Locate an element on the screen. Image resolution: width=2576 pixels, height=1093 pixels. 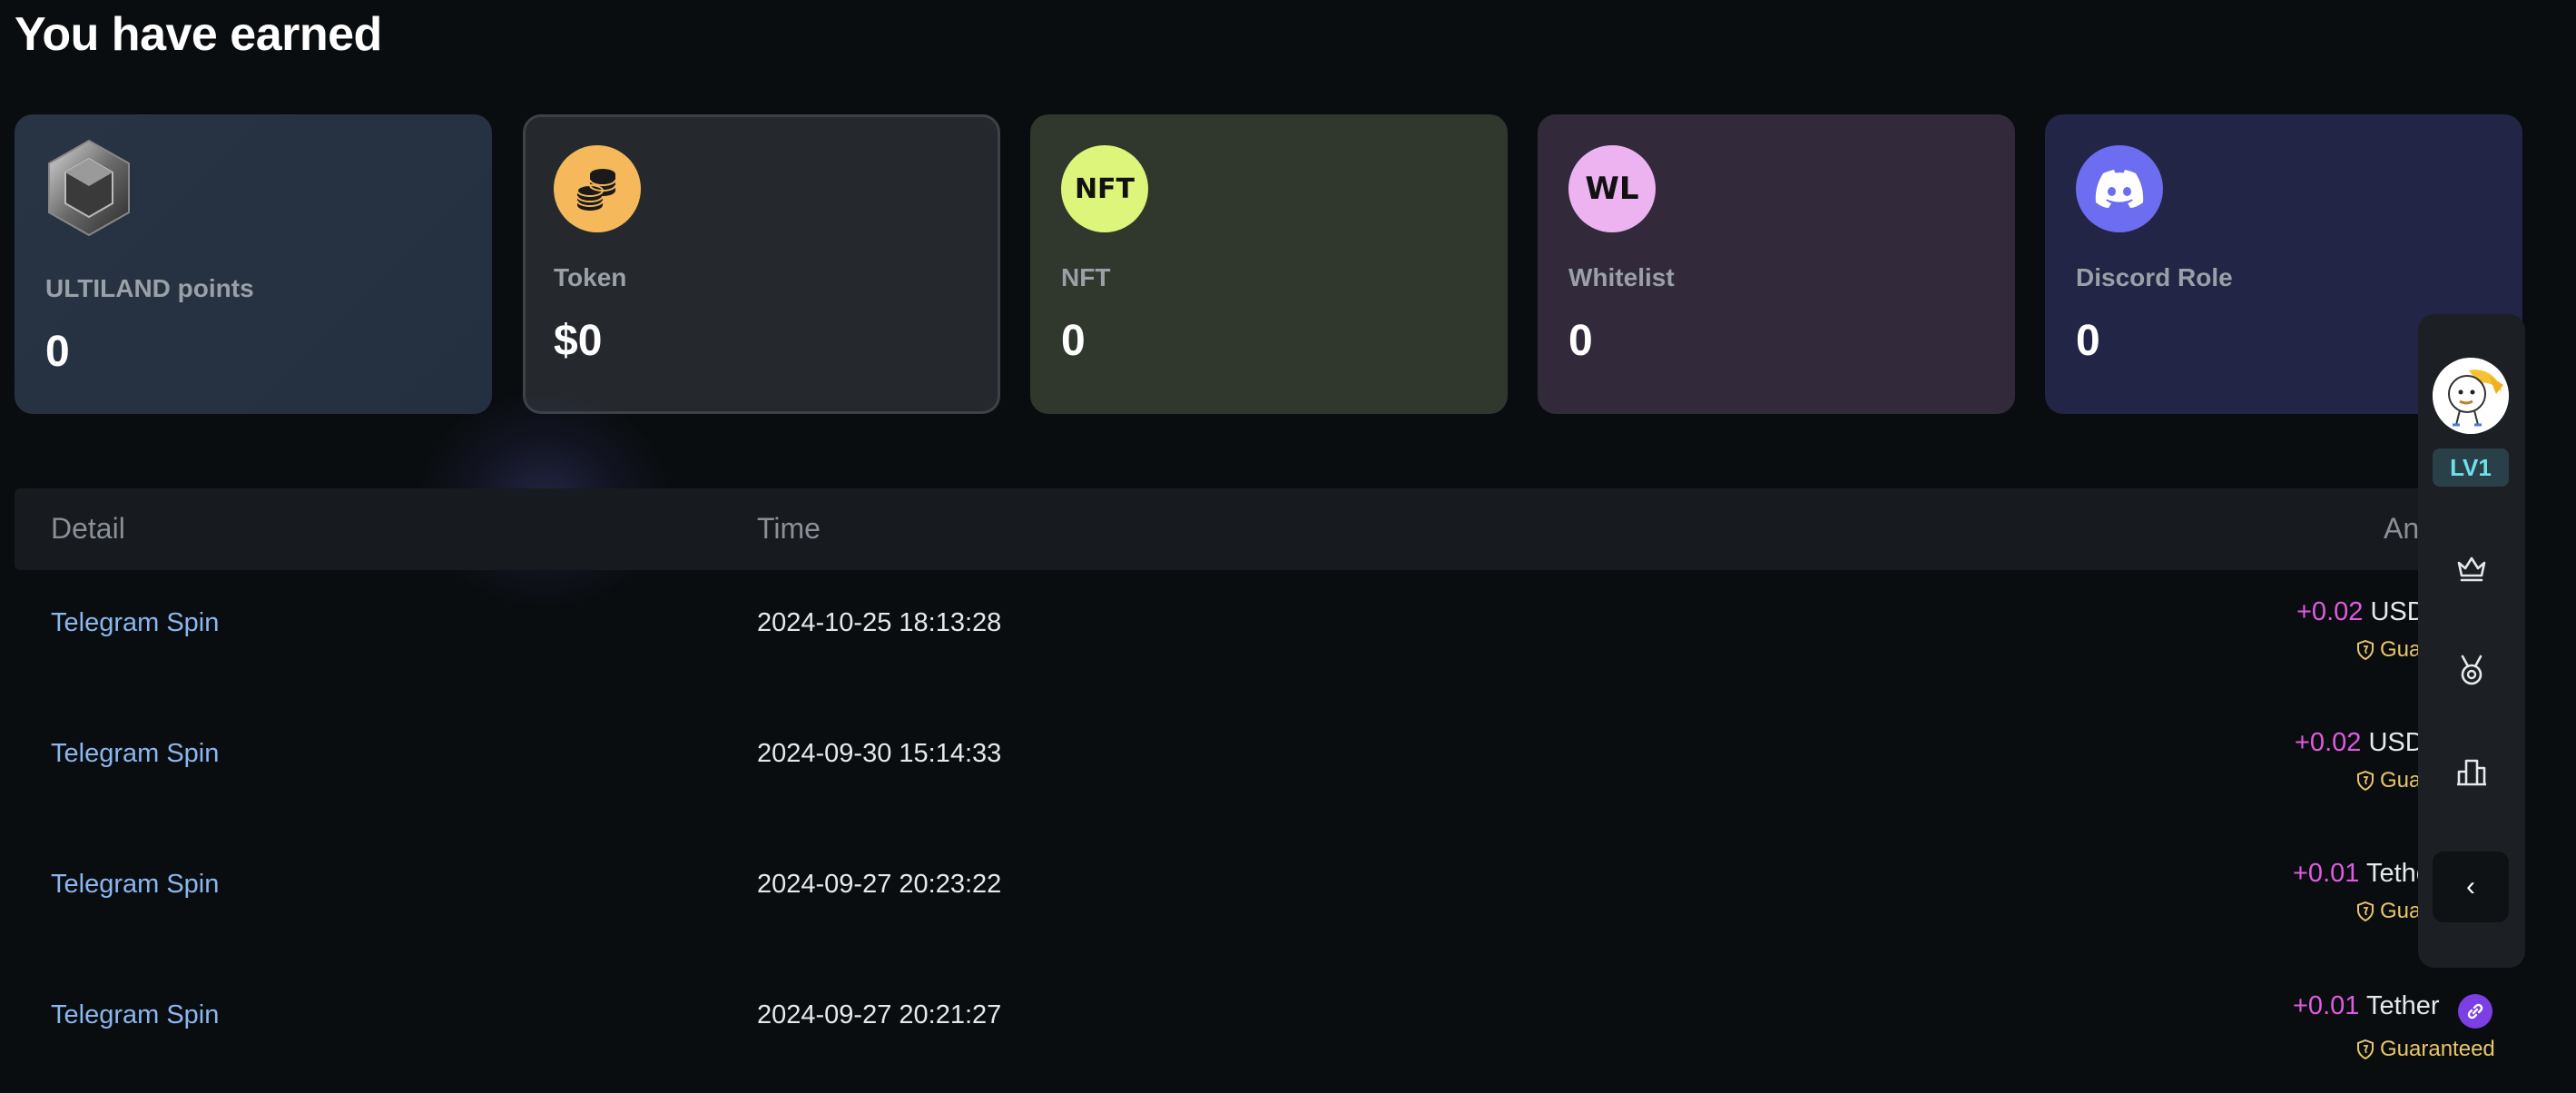
column-header-time: Time is located at coordinates (789, 528).